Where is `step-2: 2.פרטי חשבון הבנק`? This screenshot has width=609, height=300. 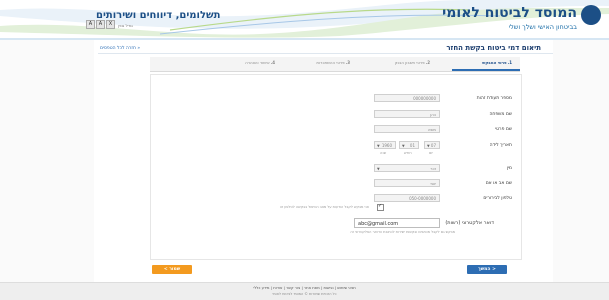
step-2: 2.פרטי חשבון הבנק is located at coordinates (412, 62).